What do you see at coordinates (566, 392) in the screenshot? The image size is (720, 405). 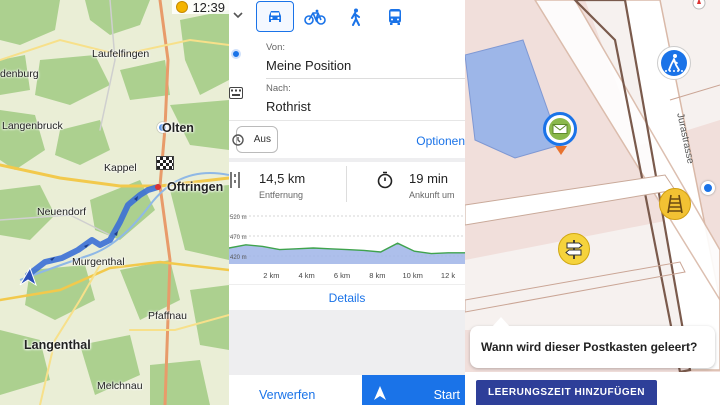 I see `add-collection-time-button: LEERUNGSZEIT HINZUFÜGEN` at bounding box center [566, 392].